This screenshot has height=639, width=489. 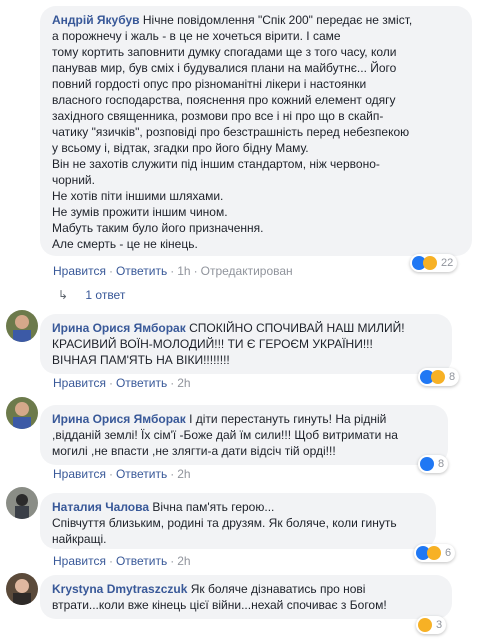 What do you see at coordinates (100, 507) in the screenshot?
I see `comment-author: Наталия Чалова` at bounding box center [100, 507].